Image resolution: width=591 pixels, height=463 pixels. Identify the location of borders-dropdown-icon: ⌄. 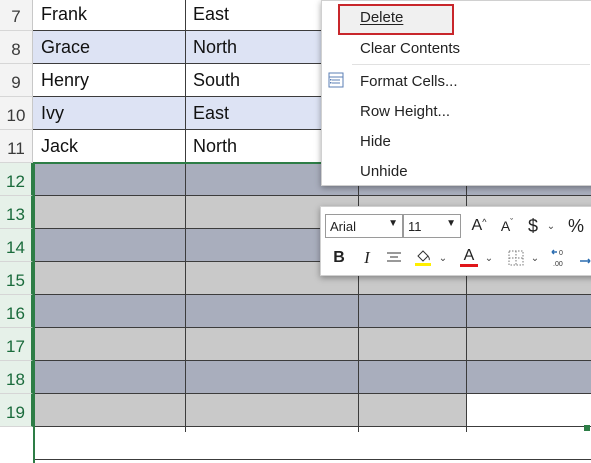
(535, 258).